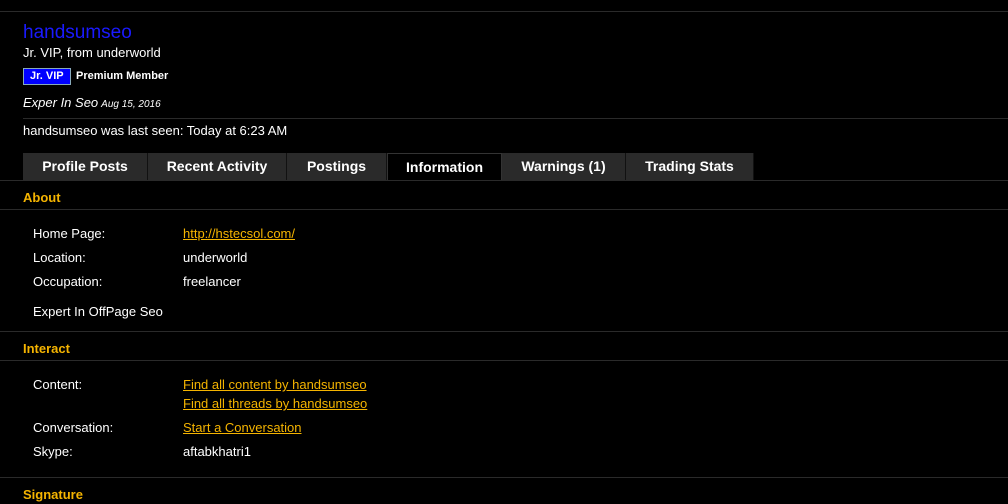  Describe the element at coordinates (92, 52) in the screenshot. I see `profile-user-title: Jr. VIP, from underworld` at that location.